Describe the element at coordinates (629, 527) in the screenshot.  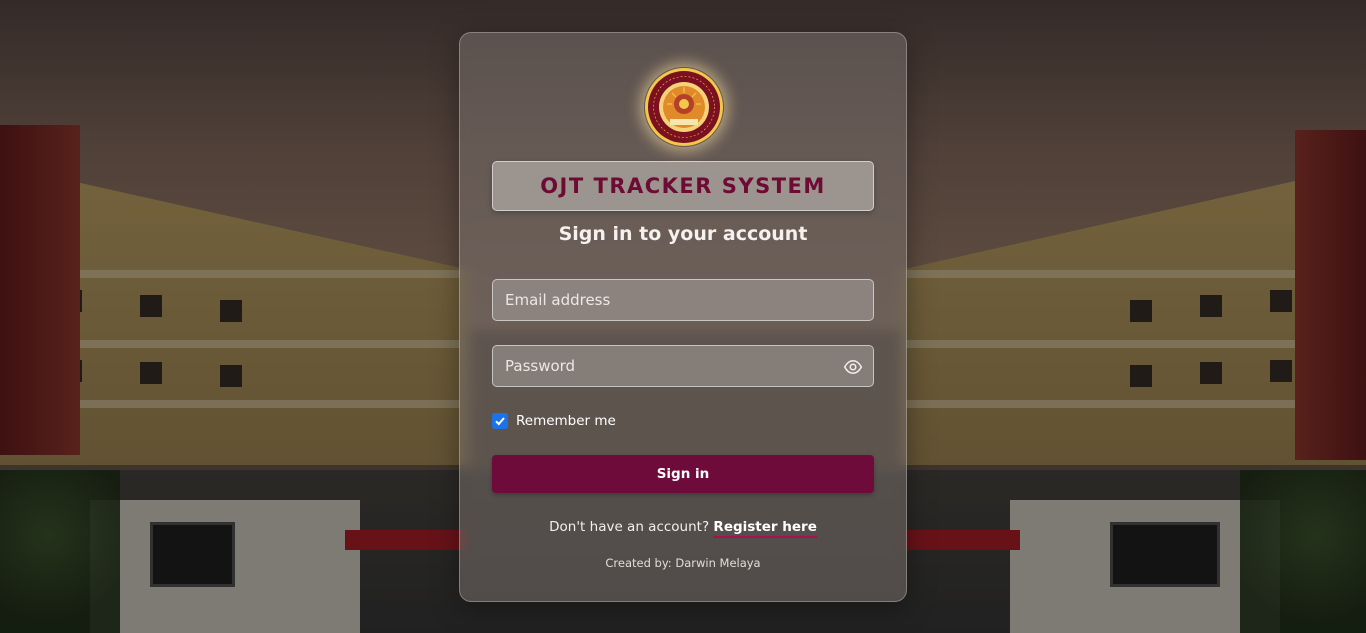
I see `register-prompt-text: Don't have an account?` at that location.